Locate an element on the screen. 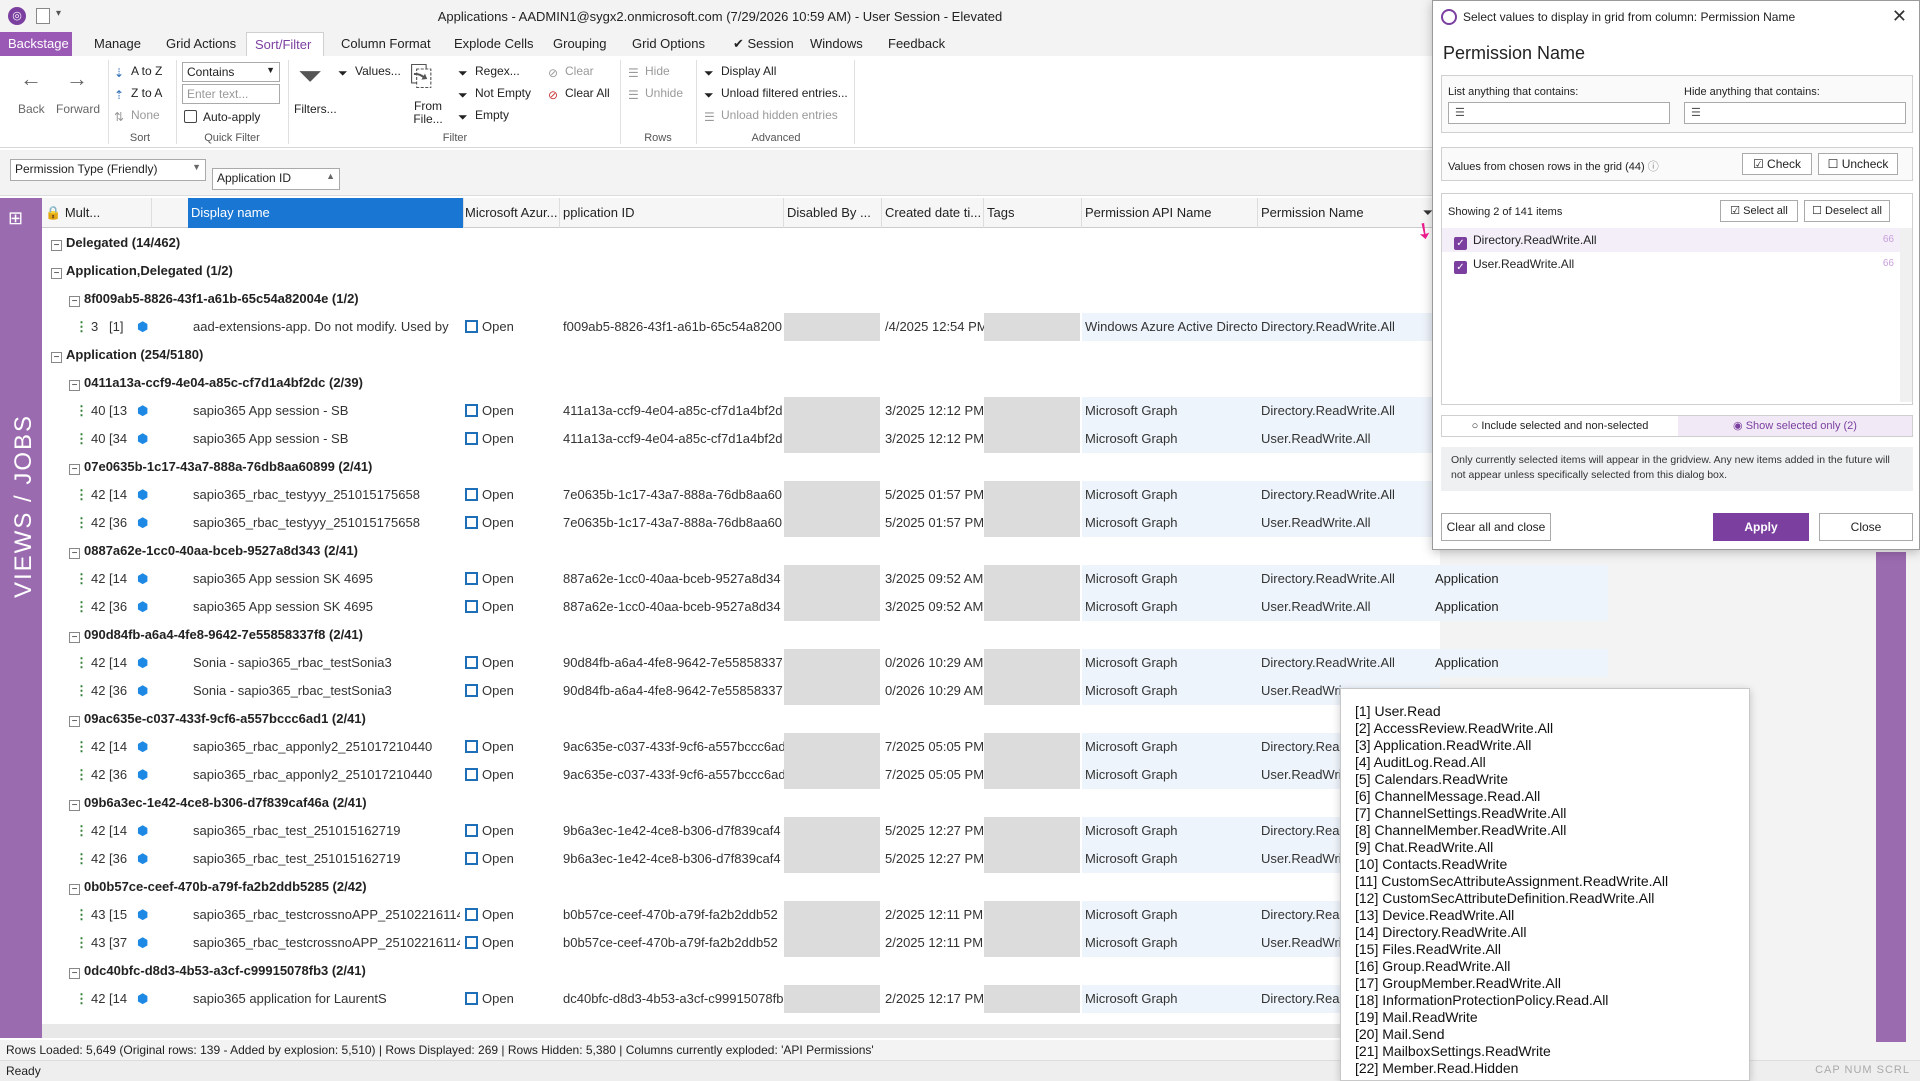 The image size is (1920, 1081). views-jobs-sidetab: ⊞ VIEWS / JOBS is located at coordinates (21, 618).